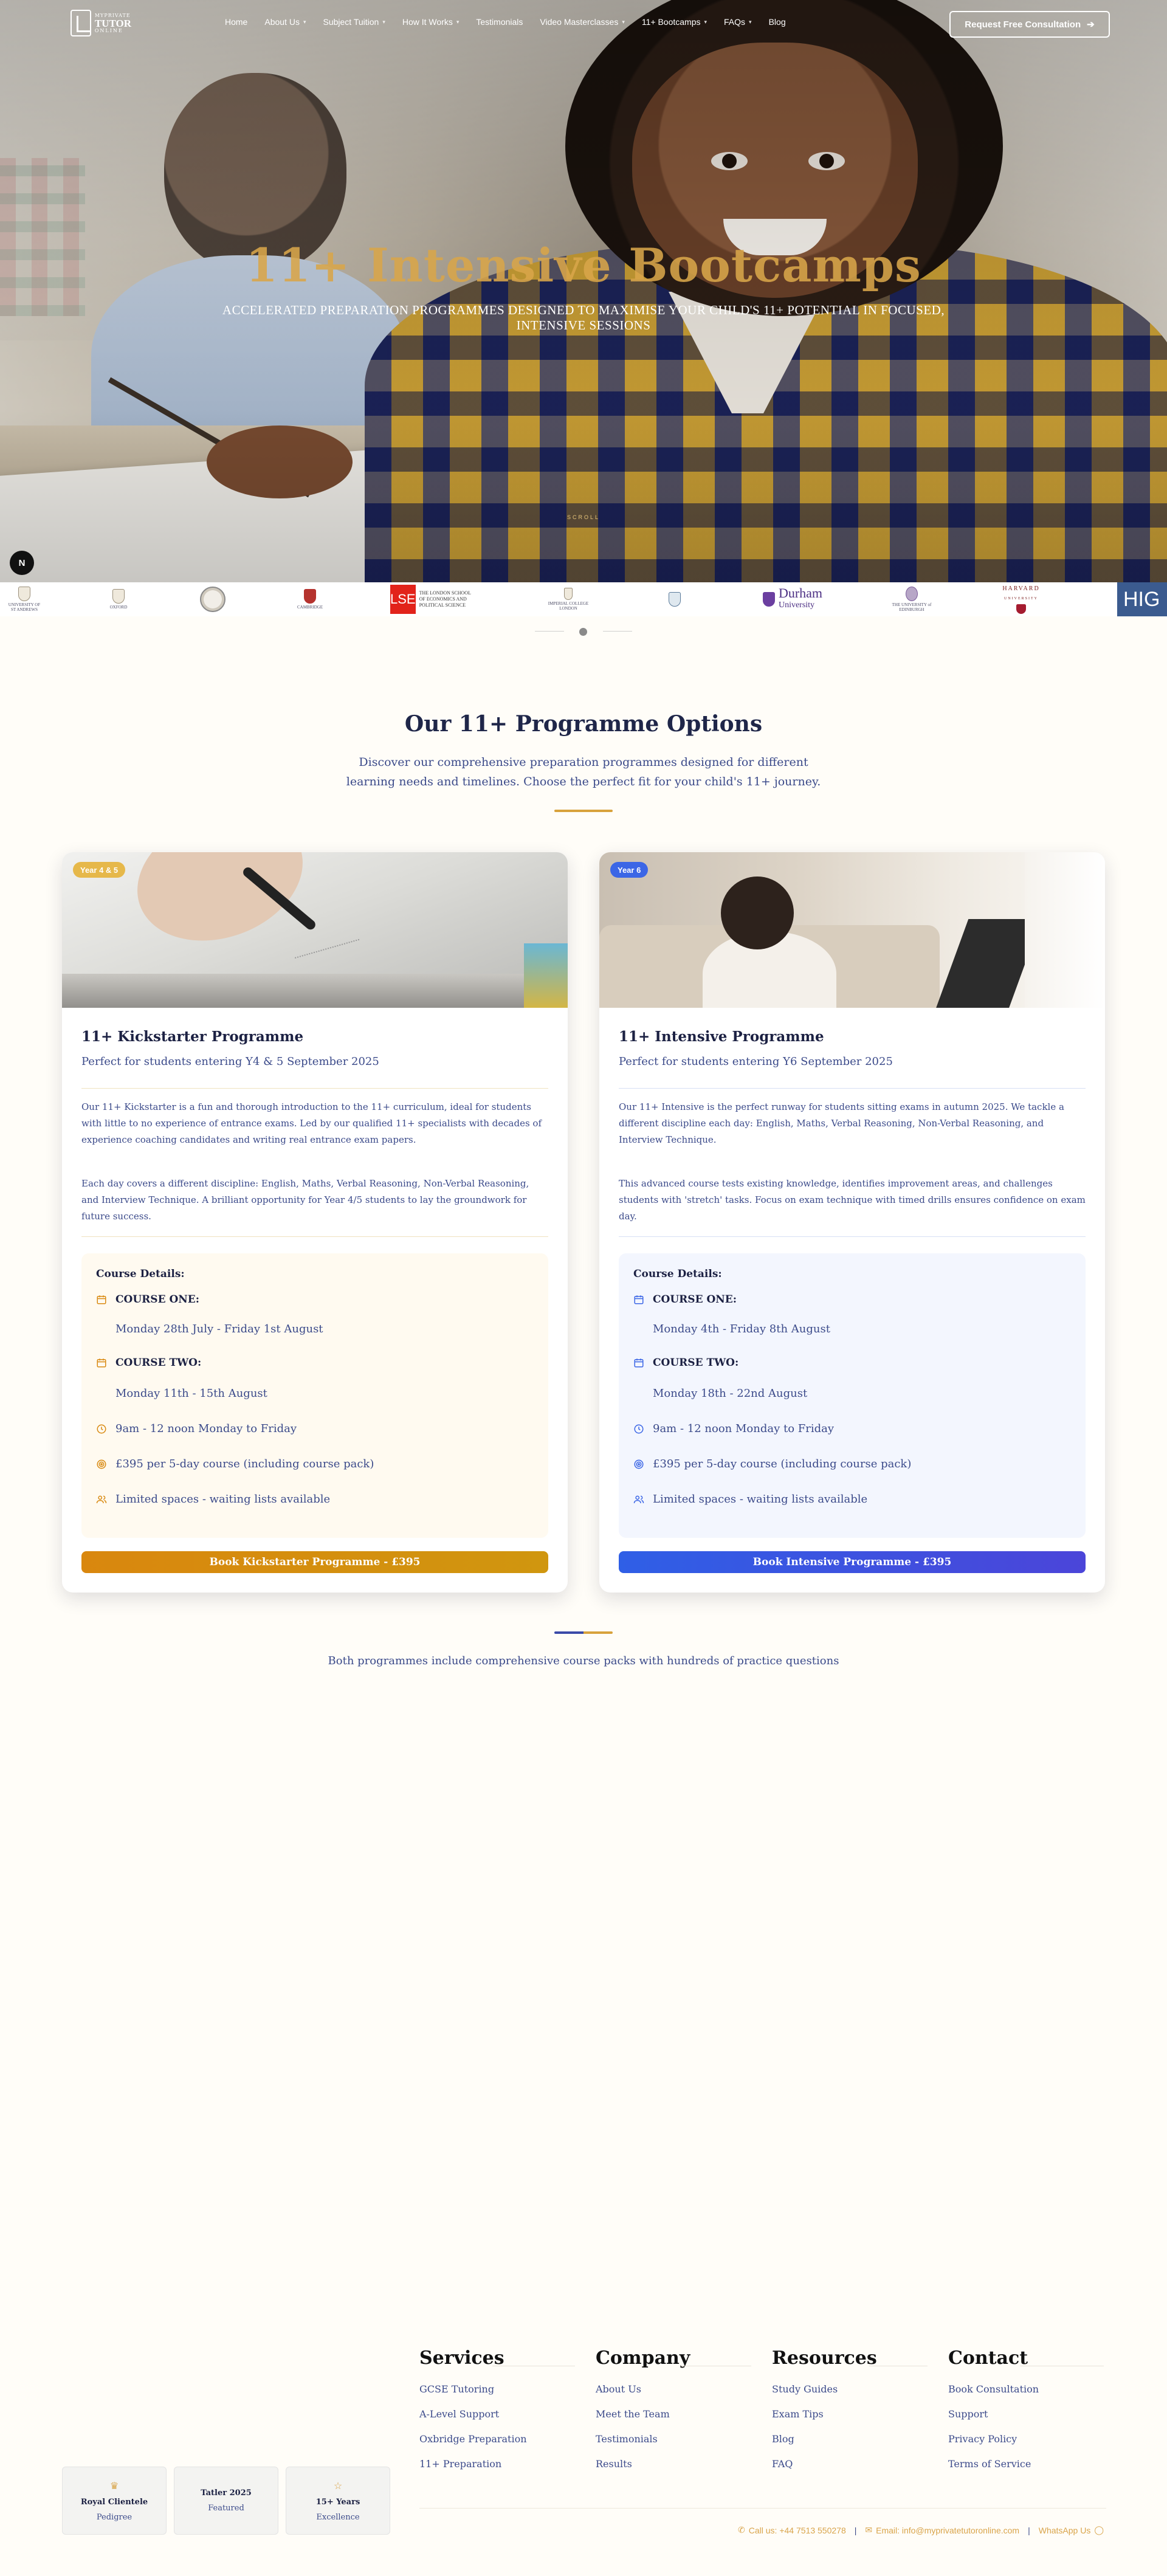  Describe the element at coordinates (431, 22) in the screenshot. I see `nav-item-how-it-works: How It Works ▾` at that location.